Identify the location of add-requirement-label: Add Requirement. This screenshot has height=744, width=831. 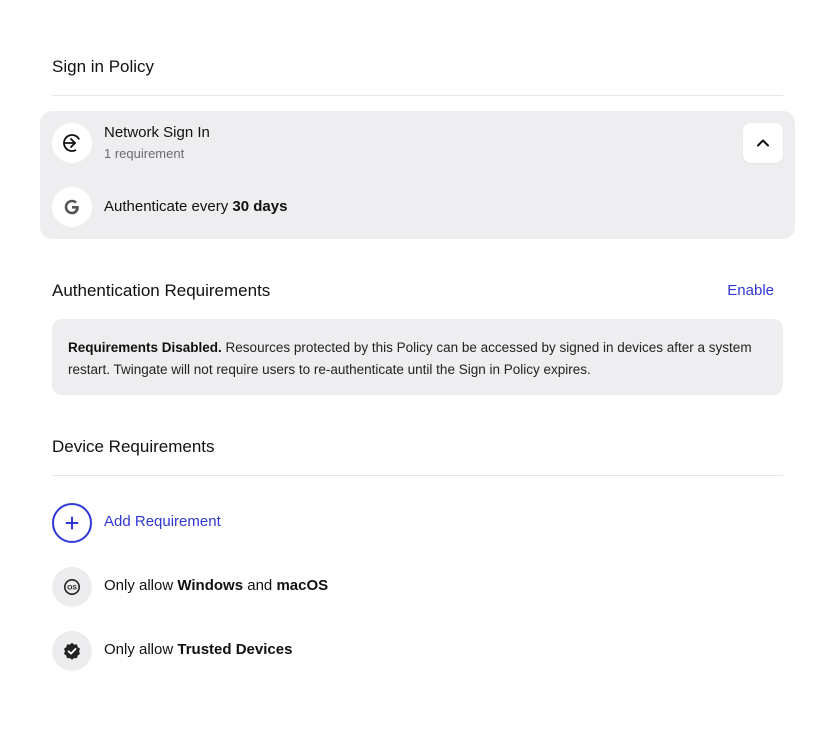
(162, 521).